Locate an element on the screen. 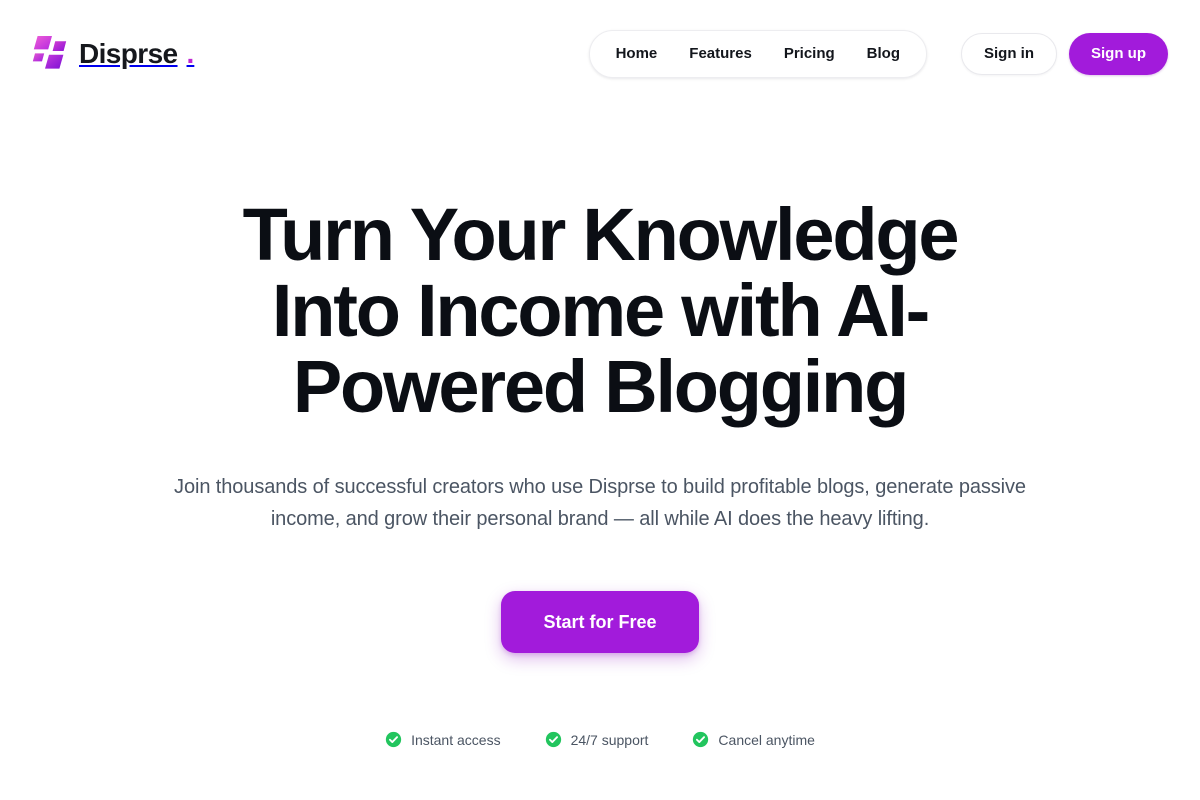  start-for-free-button: Start for Free is located at coordinates (600, 622).